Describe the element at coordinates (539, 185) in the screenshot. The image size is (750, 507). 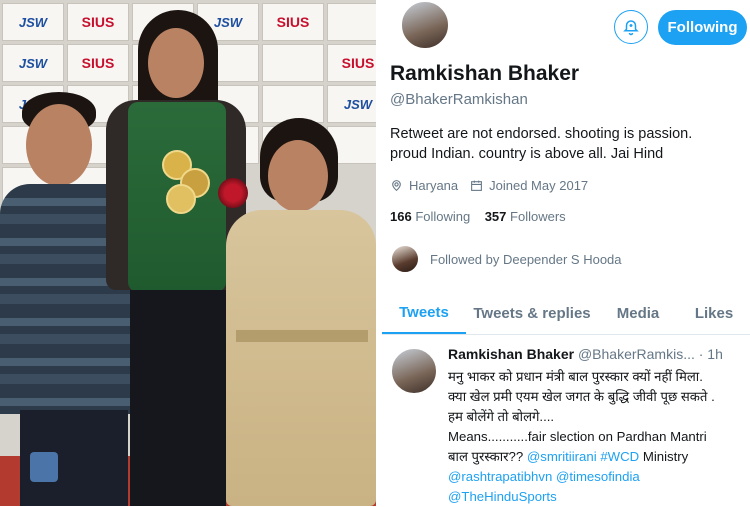
I see `profile-joined: Joined May 2017` at that location.